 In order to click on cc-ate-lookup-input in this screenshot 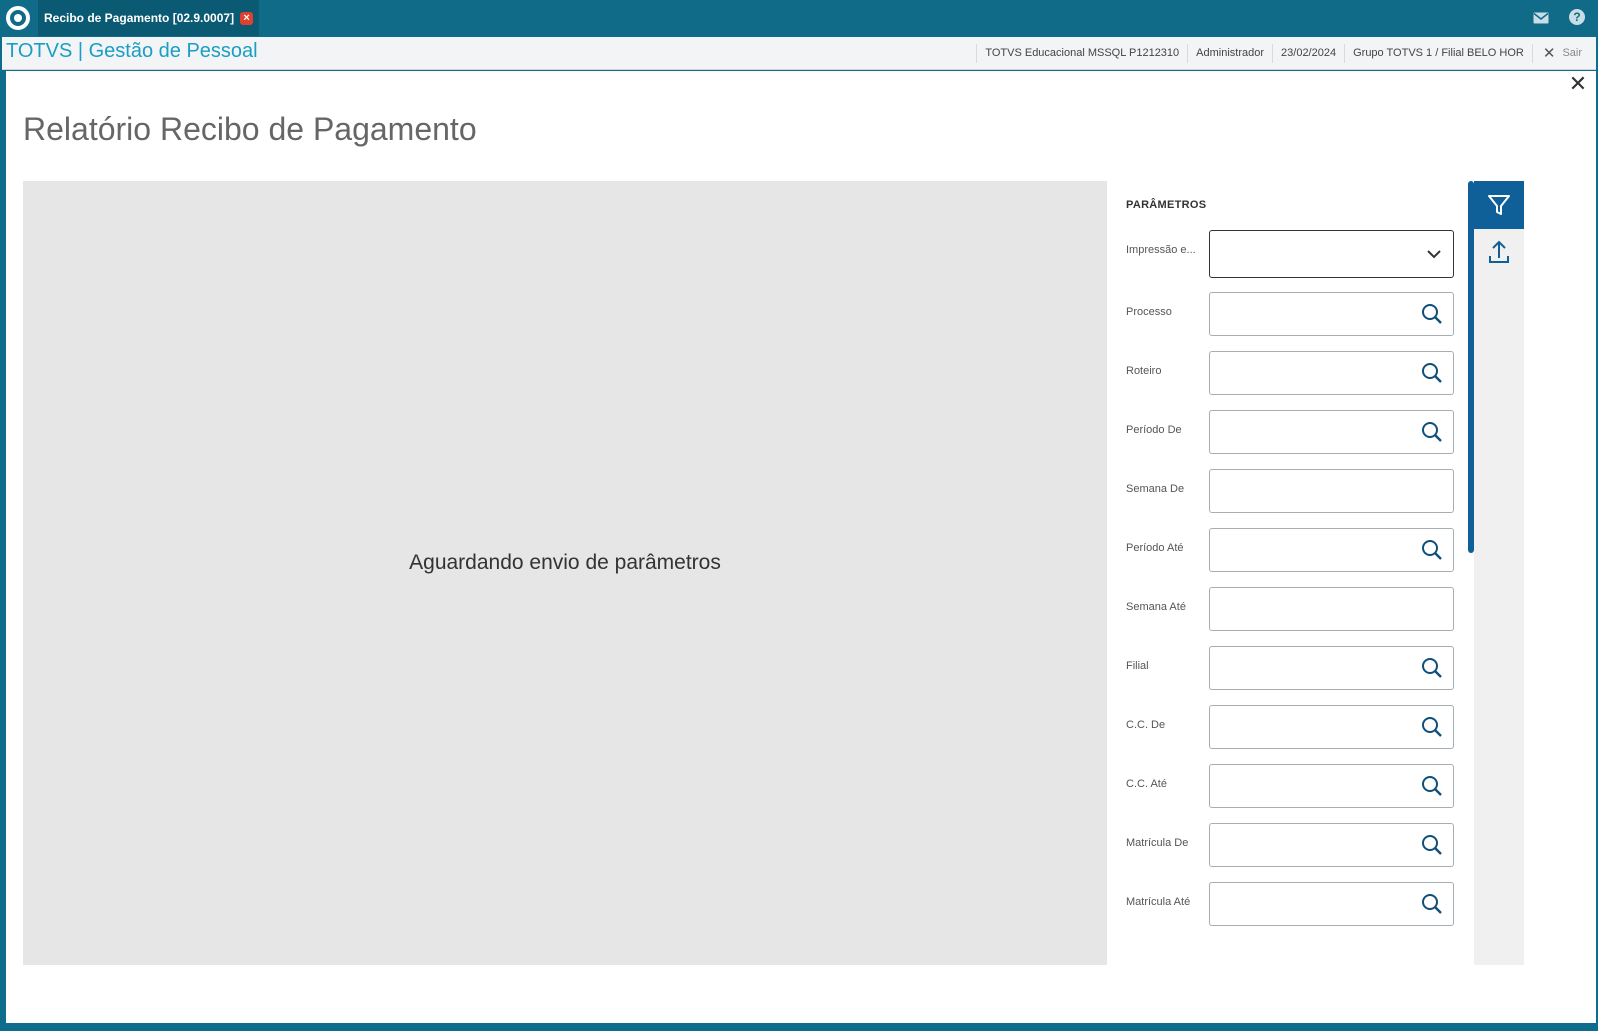, I will do `click(1331, 786)`.